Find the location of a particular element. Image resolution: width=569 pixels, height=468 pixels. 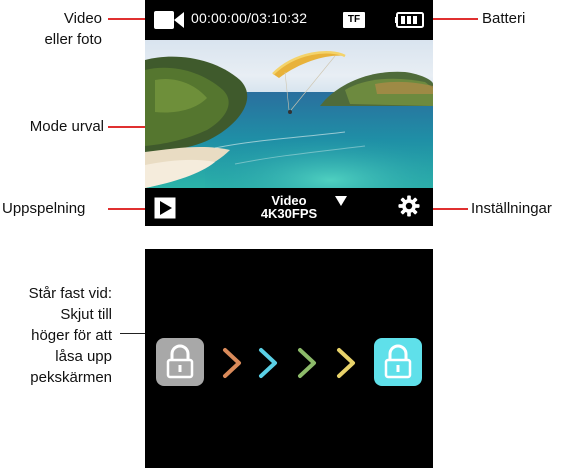

label-settings: Inställningar is located at coordinates (511, 208).